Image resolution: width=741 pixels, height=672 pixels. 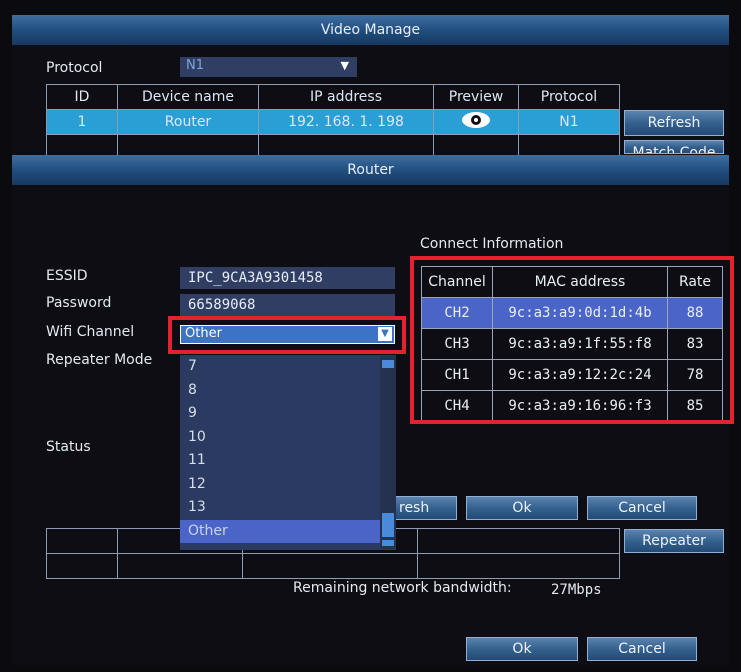 I want to click on preview-cell, so click(x=476, y=122).